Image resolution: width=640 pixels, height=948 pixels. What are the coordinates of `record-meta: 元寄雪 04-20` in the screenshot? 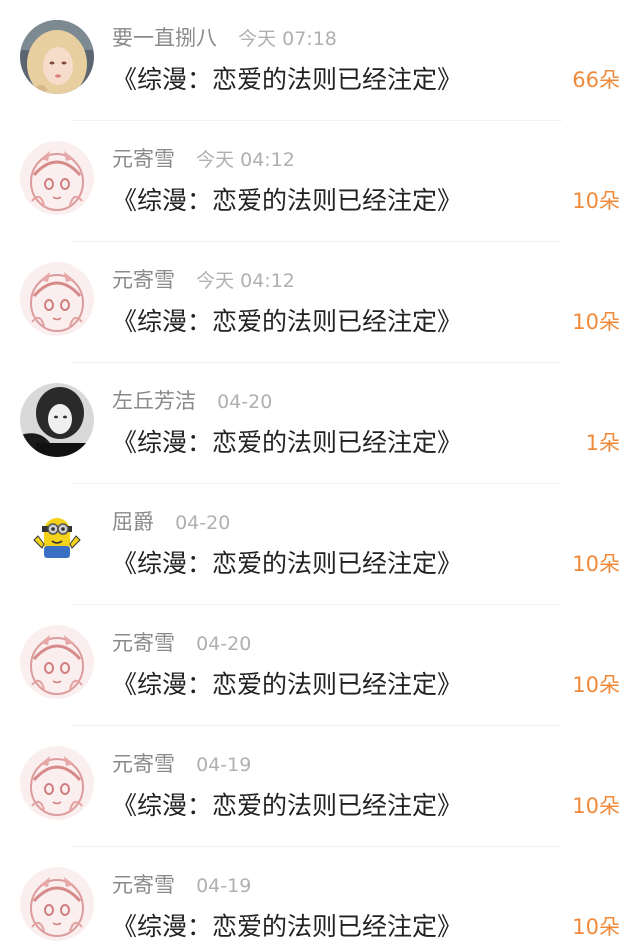 It's located at (181, 642).